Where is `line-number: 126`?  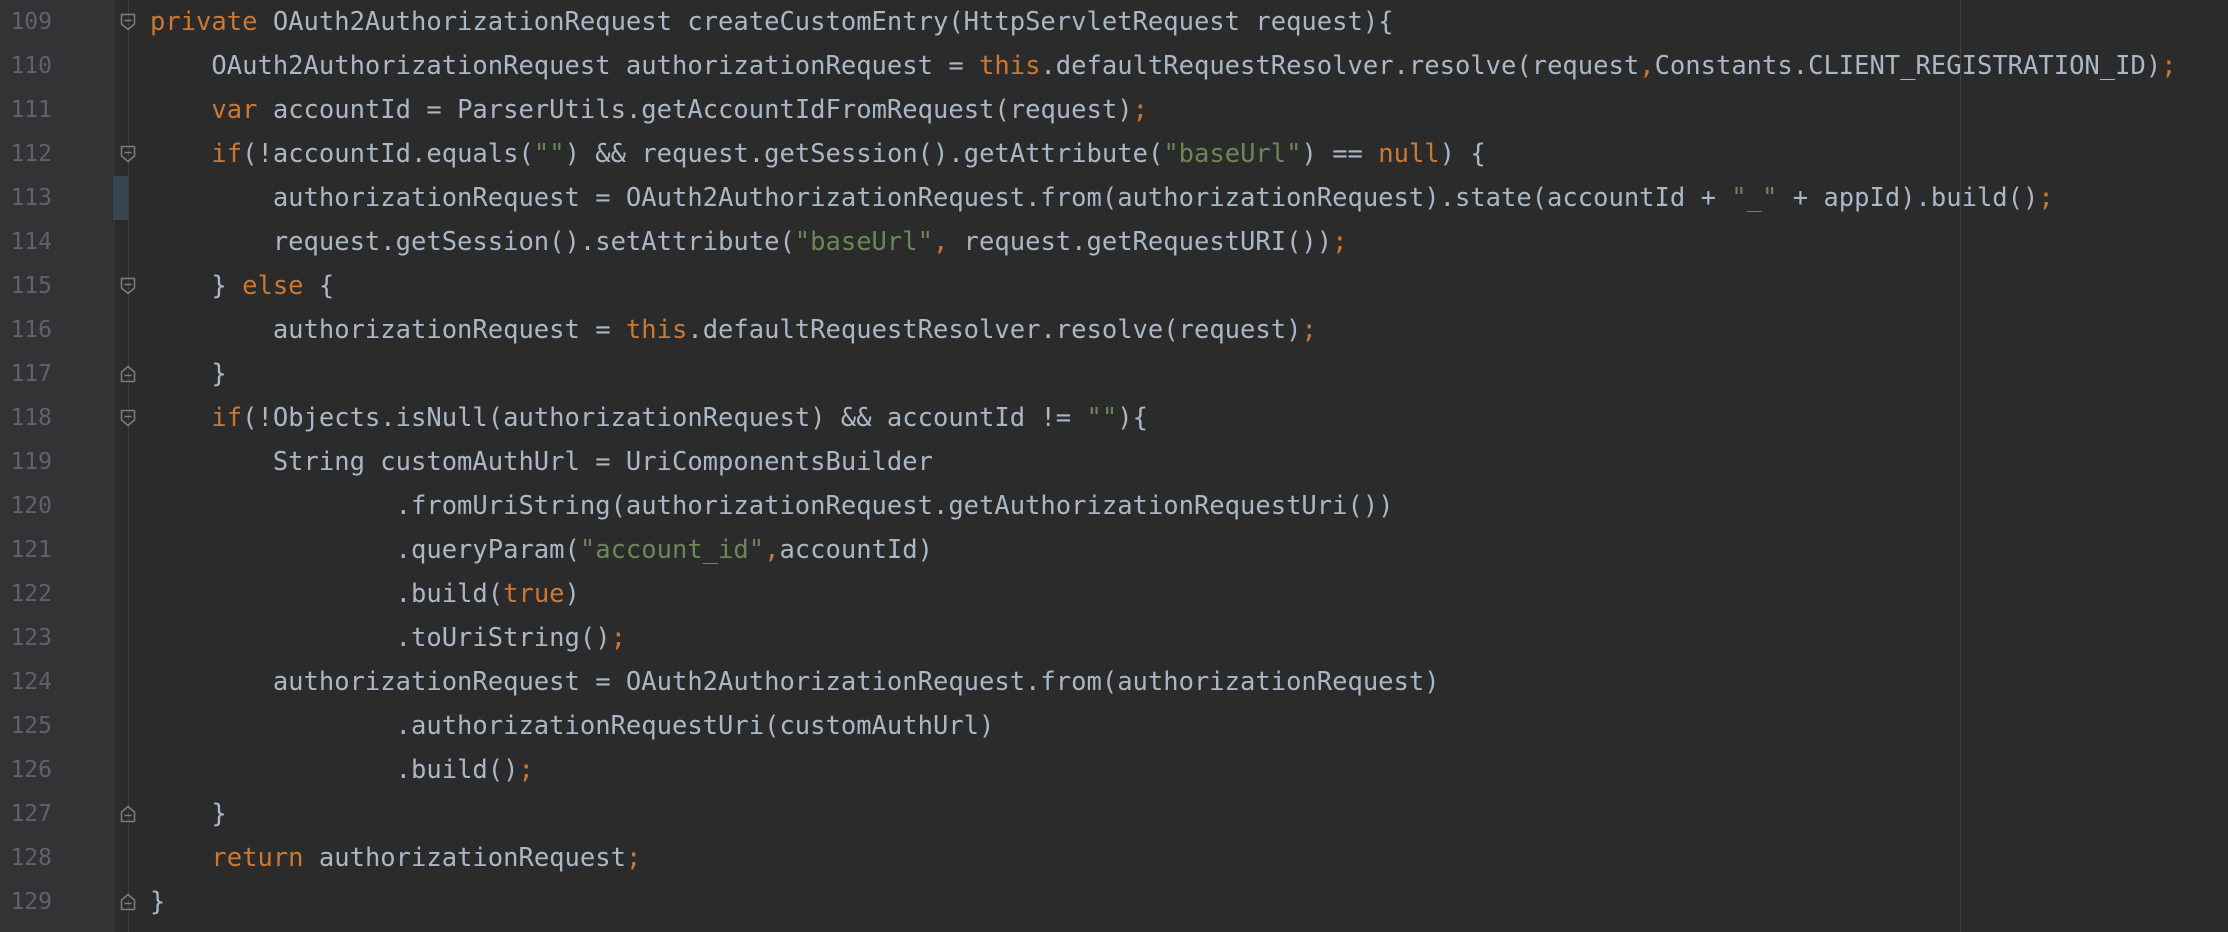 line-number: 126 is located at coordinates (26, 770).